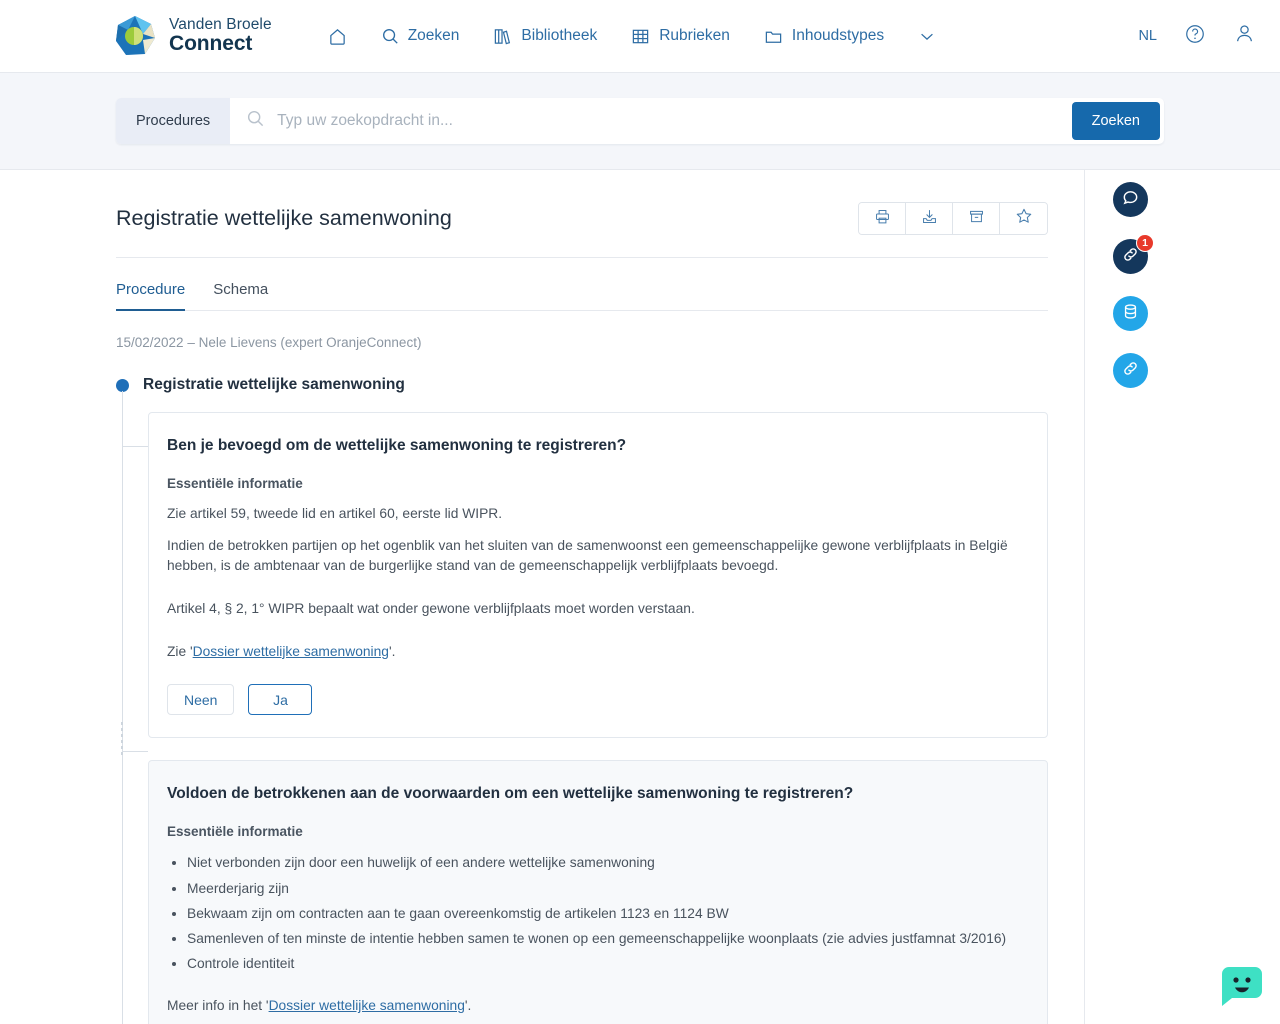 This screenshot has width=1280, height=1024. Describe the element at coordinates (433, 35) in the screenshot. I see `nav-zoeken-label: Zoeken` at that location.